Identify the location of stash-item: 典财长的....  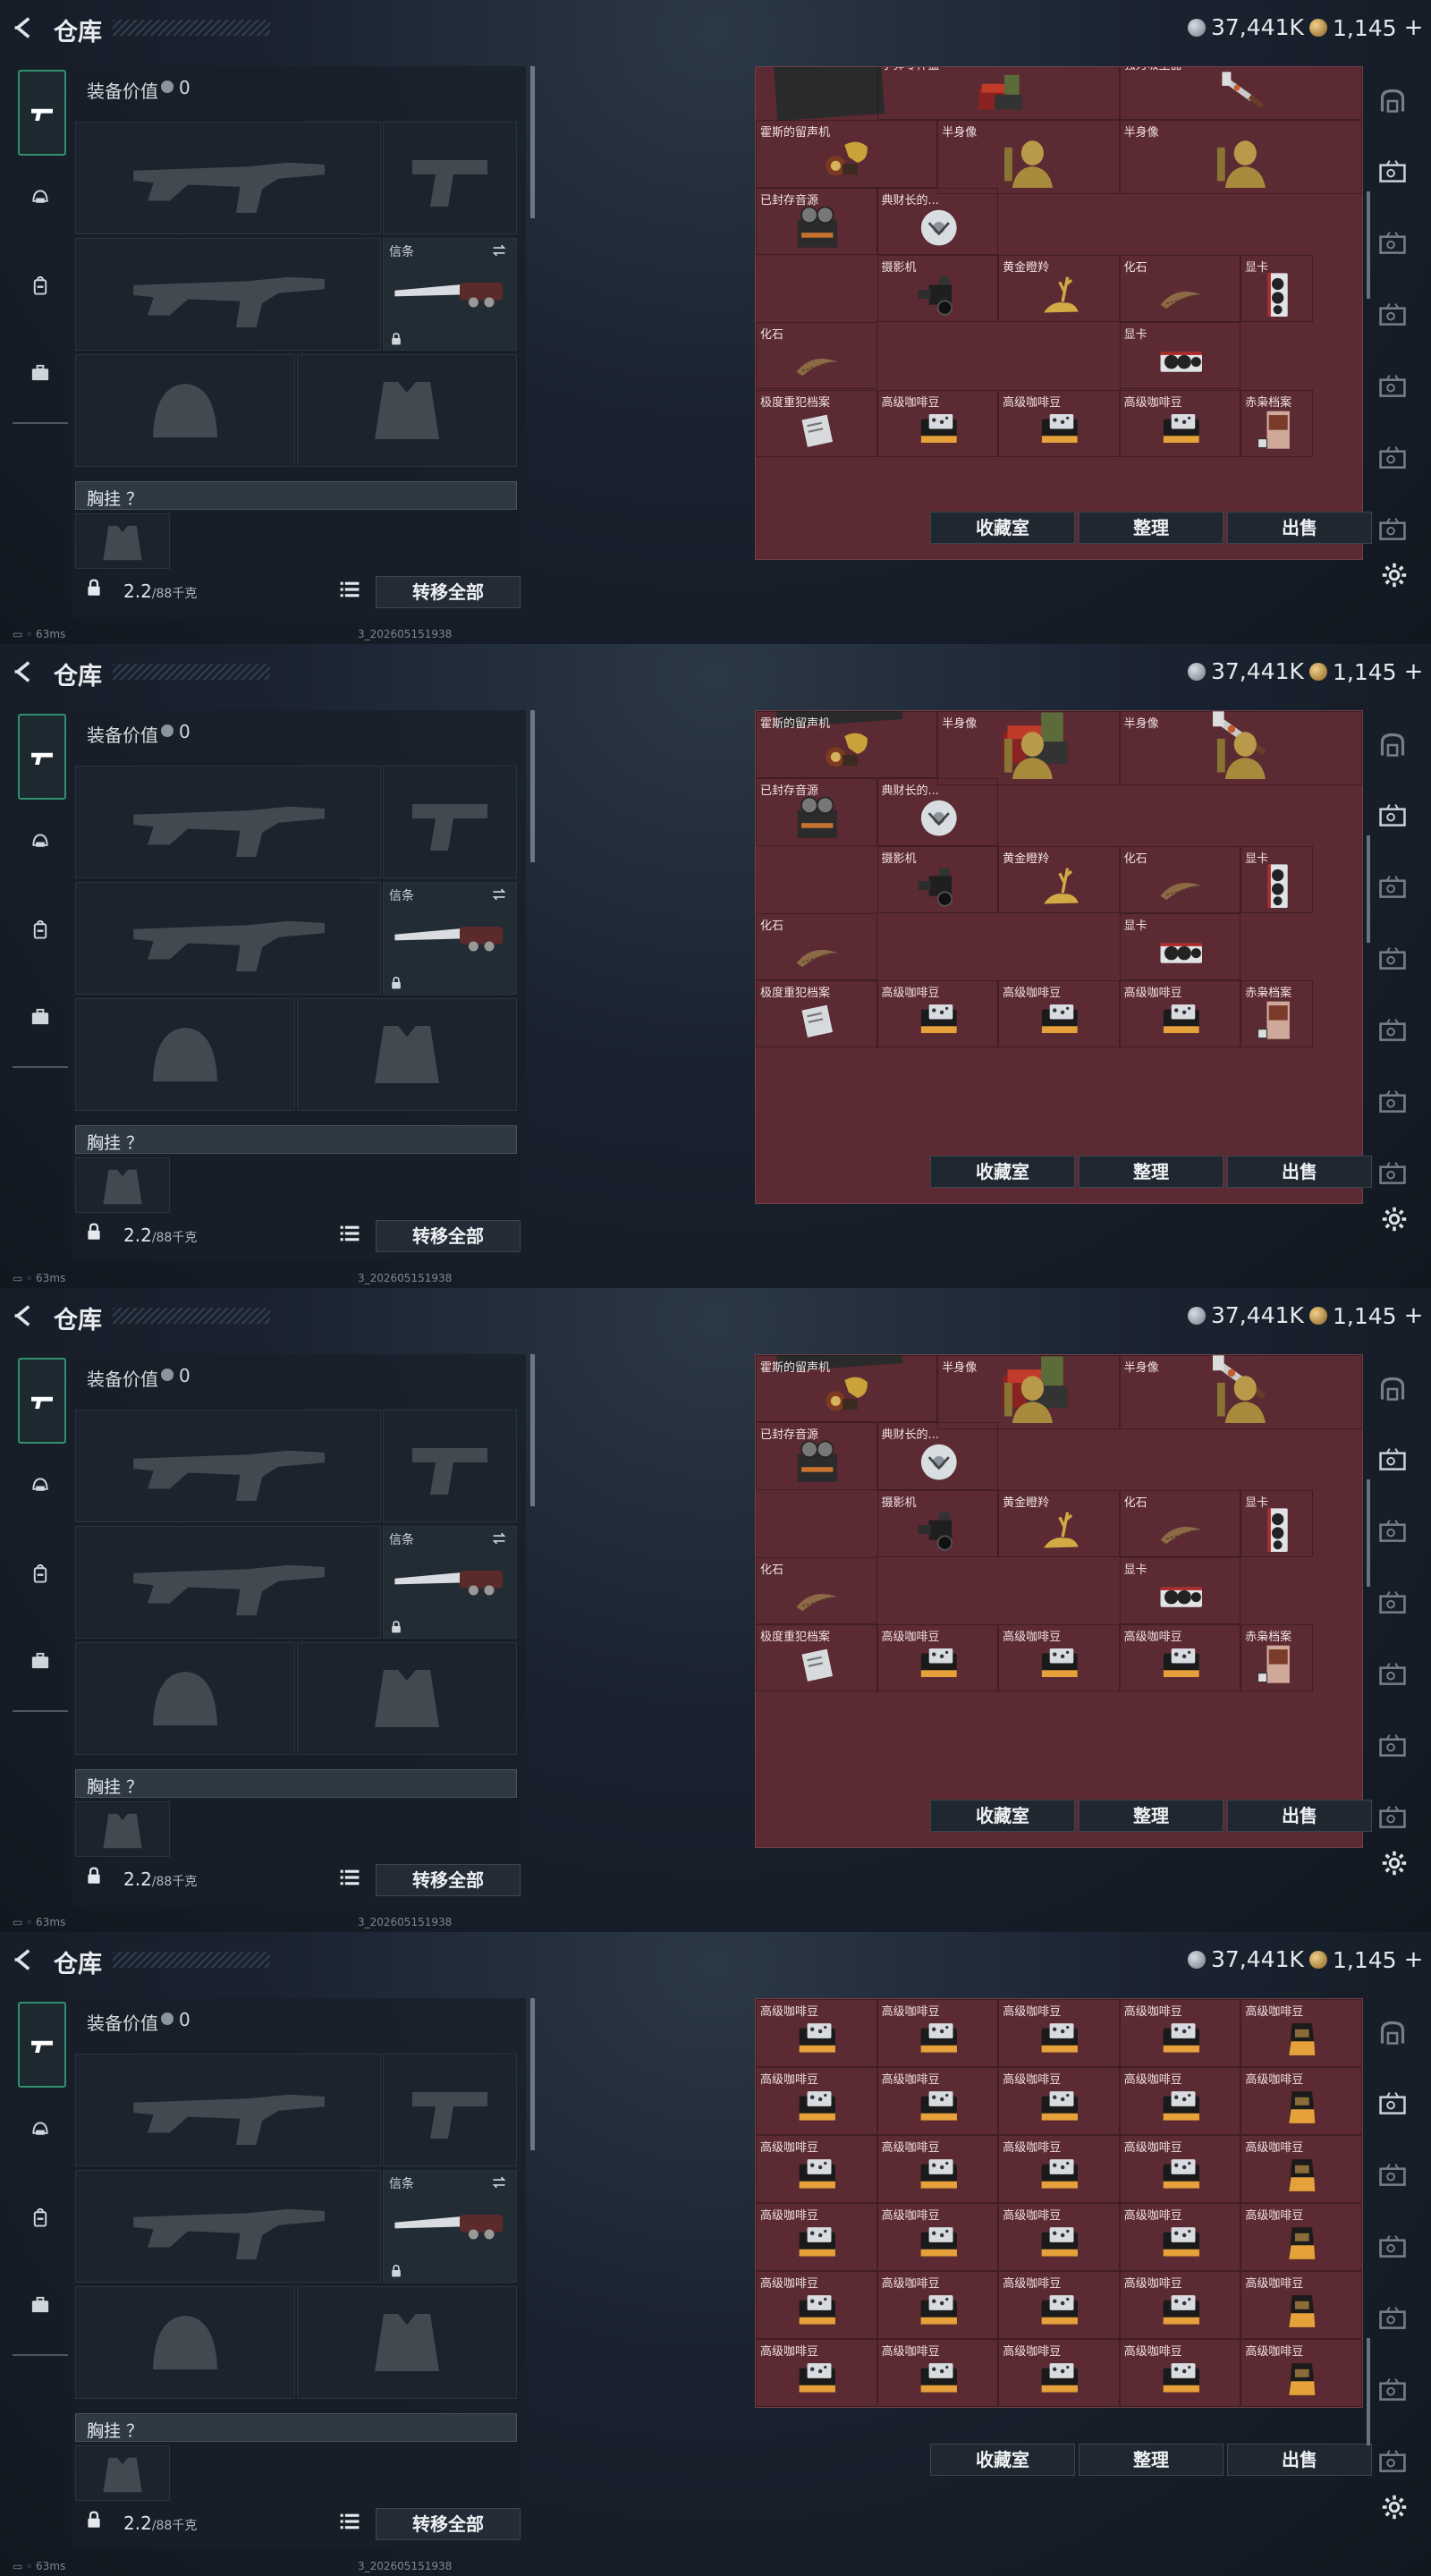
(938, 221).